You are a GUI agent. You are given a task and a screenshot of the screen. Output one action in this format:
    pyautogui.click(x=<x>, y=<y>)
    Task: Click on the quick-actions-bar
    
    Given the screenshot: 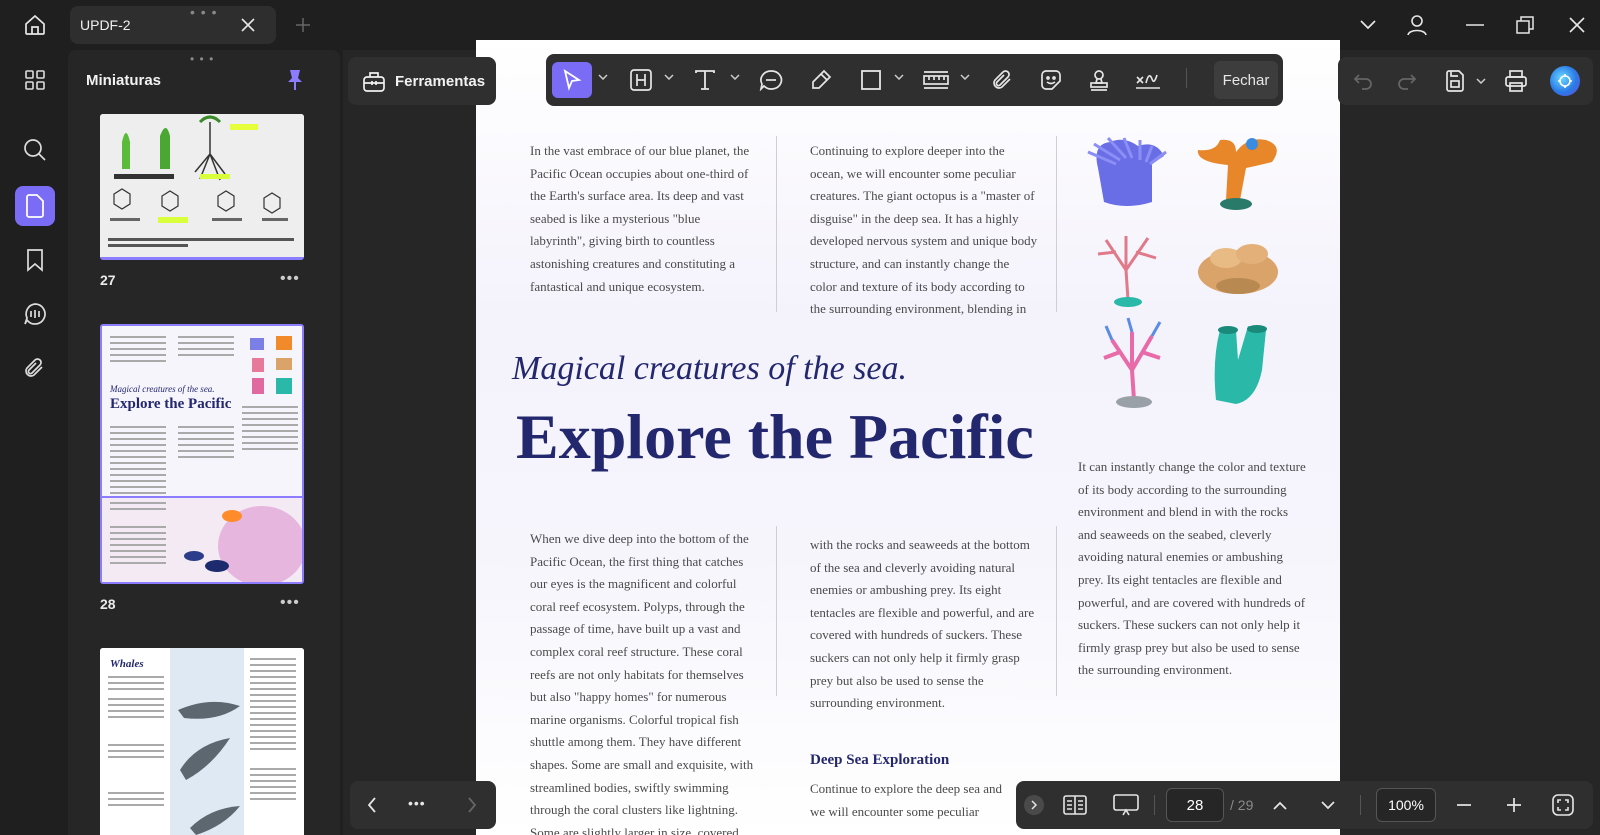 What is the action you would take?
    pyautogui.click(x=1465, y=81)
    